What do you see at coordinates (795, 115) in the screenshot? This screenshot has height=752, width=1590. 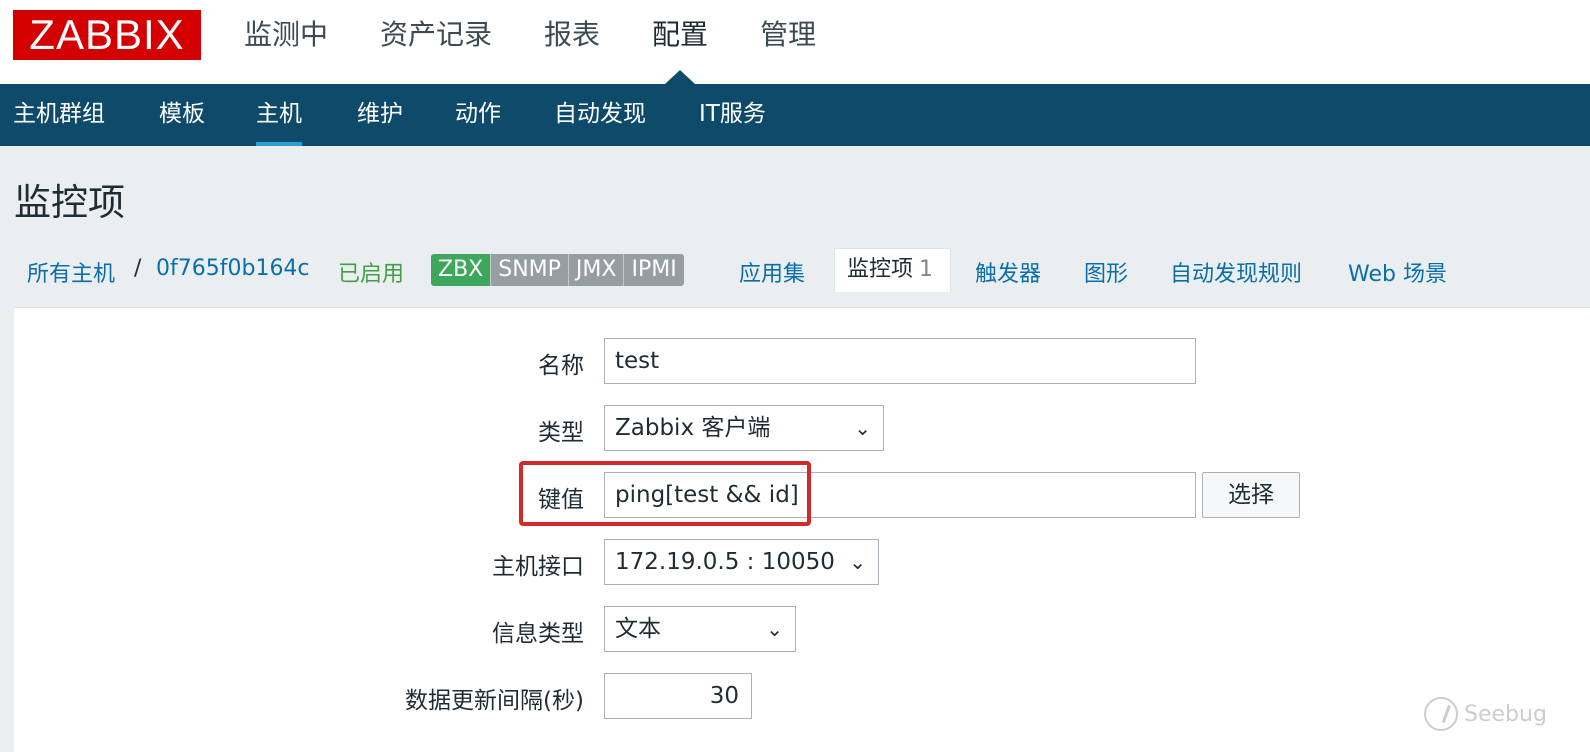 I see `sub-menu: 主机群组 模板 主机 维护 动作 自动发现 IT服务` at bounding box center [795, 115].